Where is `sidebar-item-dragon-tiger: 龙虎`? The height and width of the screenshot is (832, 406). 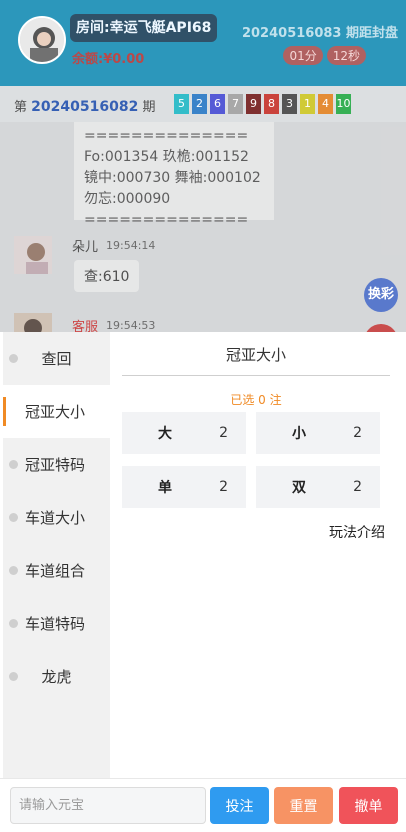
sidebar-item-dragon-tiger: 龙虎 is located at coordinates (56, 676).